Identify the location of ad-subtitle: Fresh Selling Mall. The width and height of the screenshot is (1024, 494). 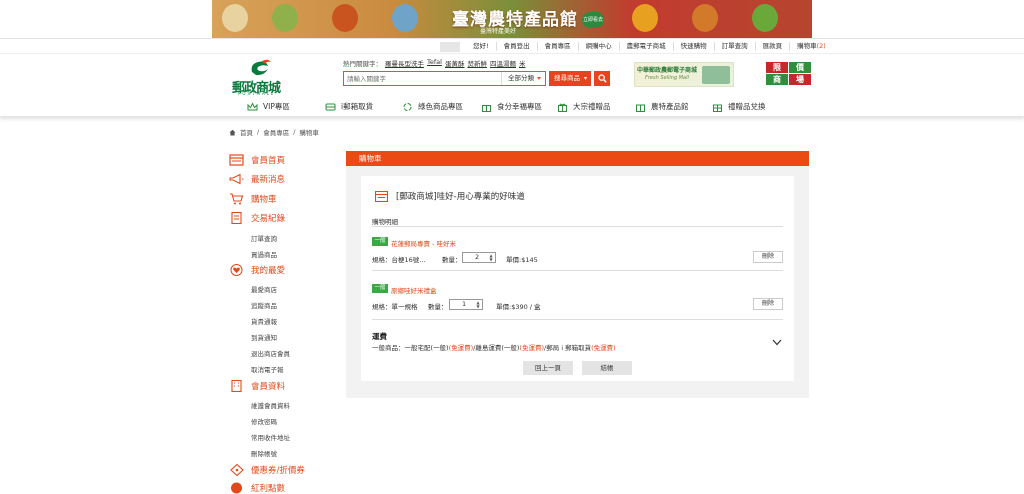
(667, 78).